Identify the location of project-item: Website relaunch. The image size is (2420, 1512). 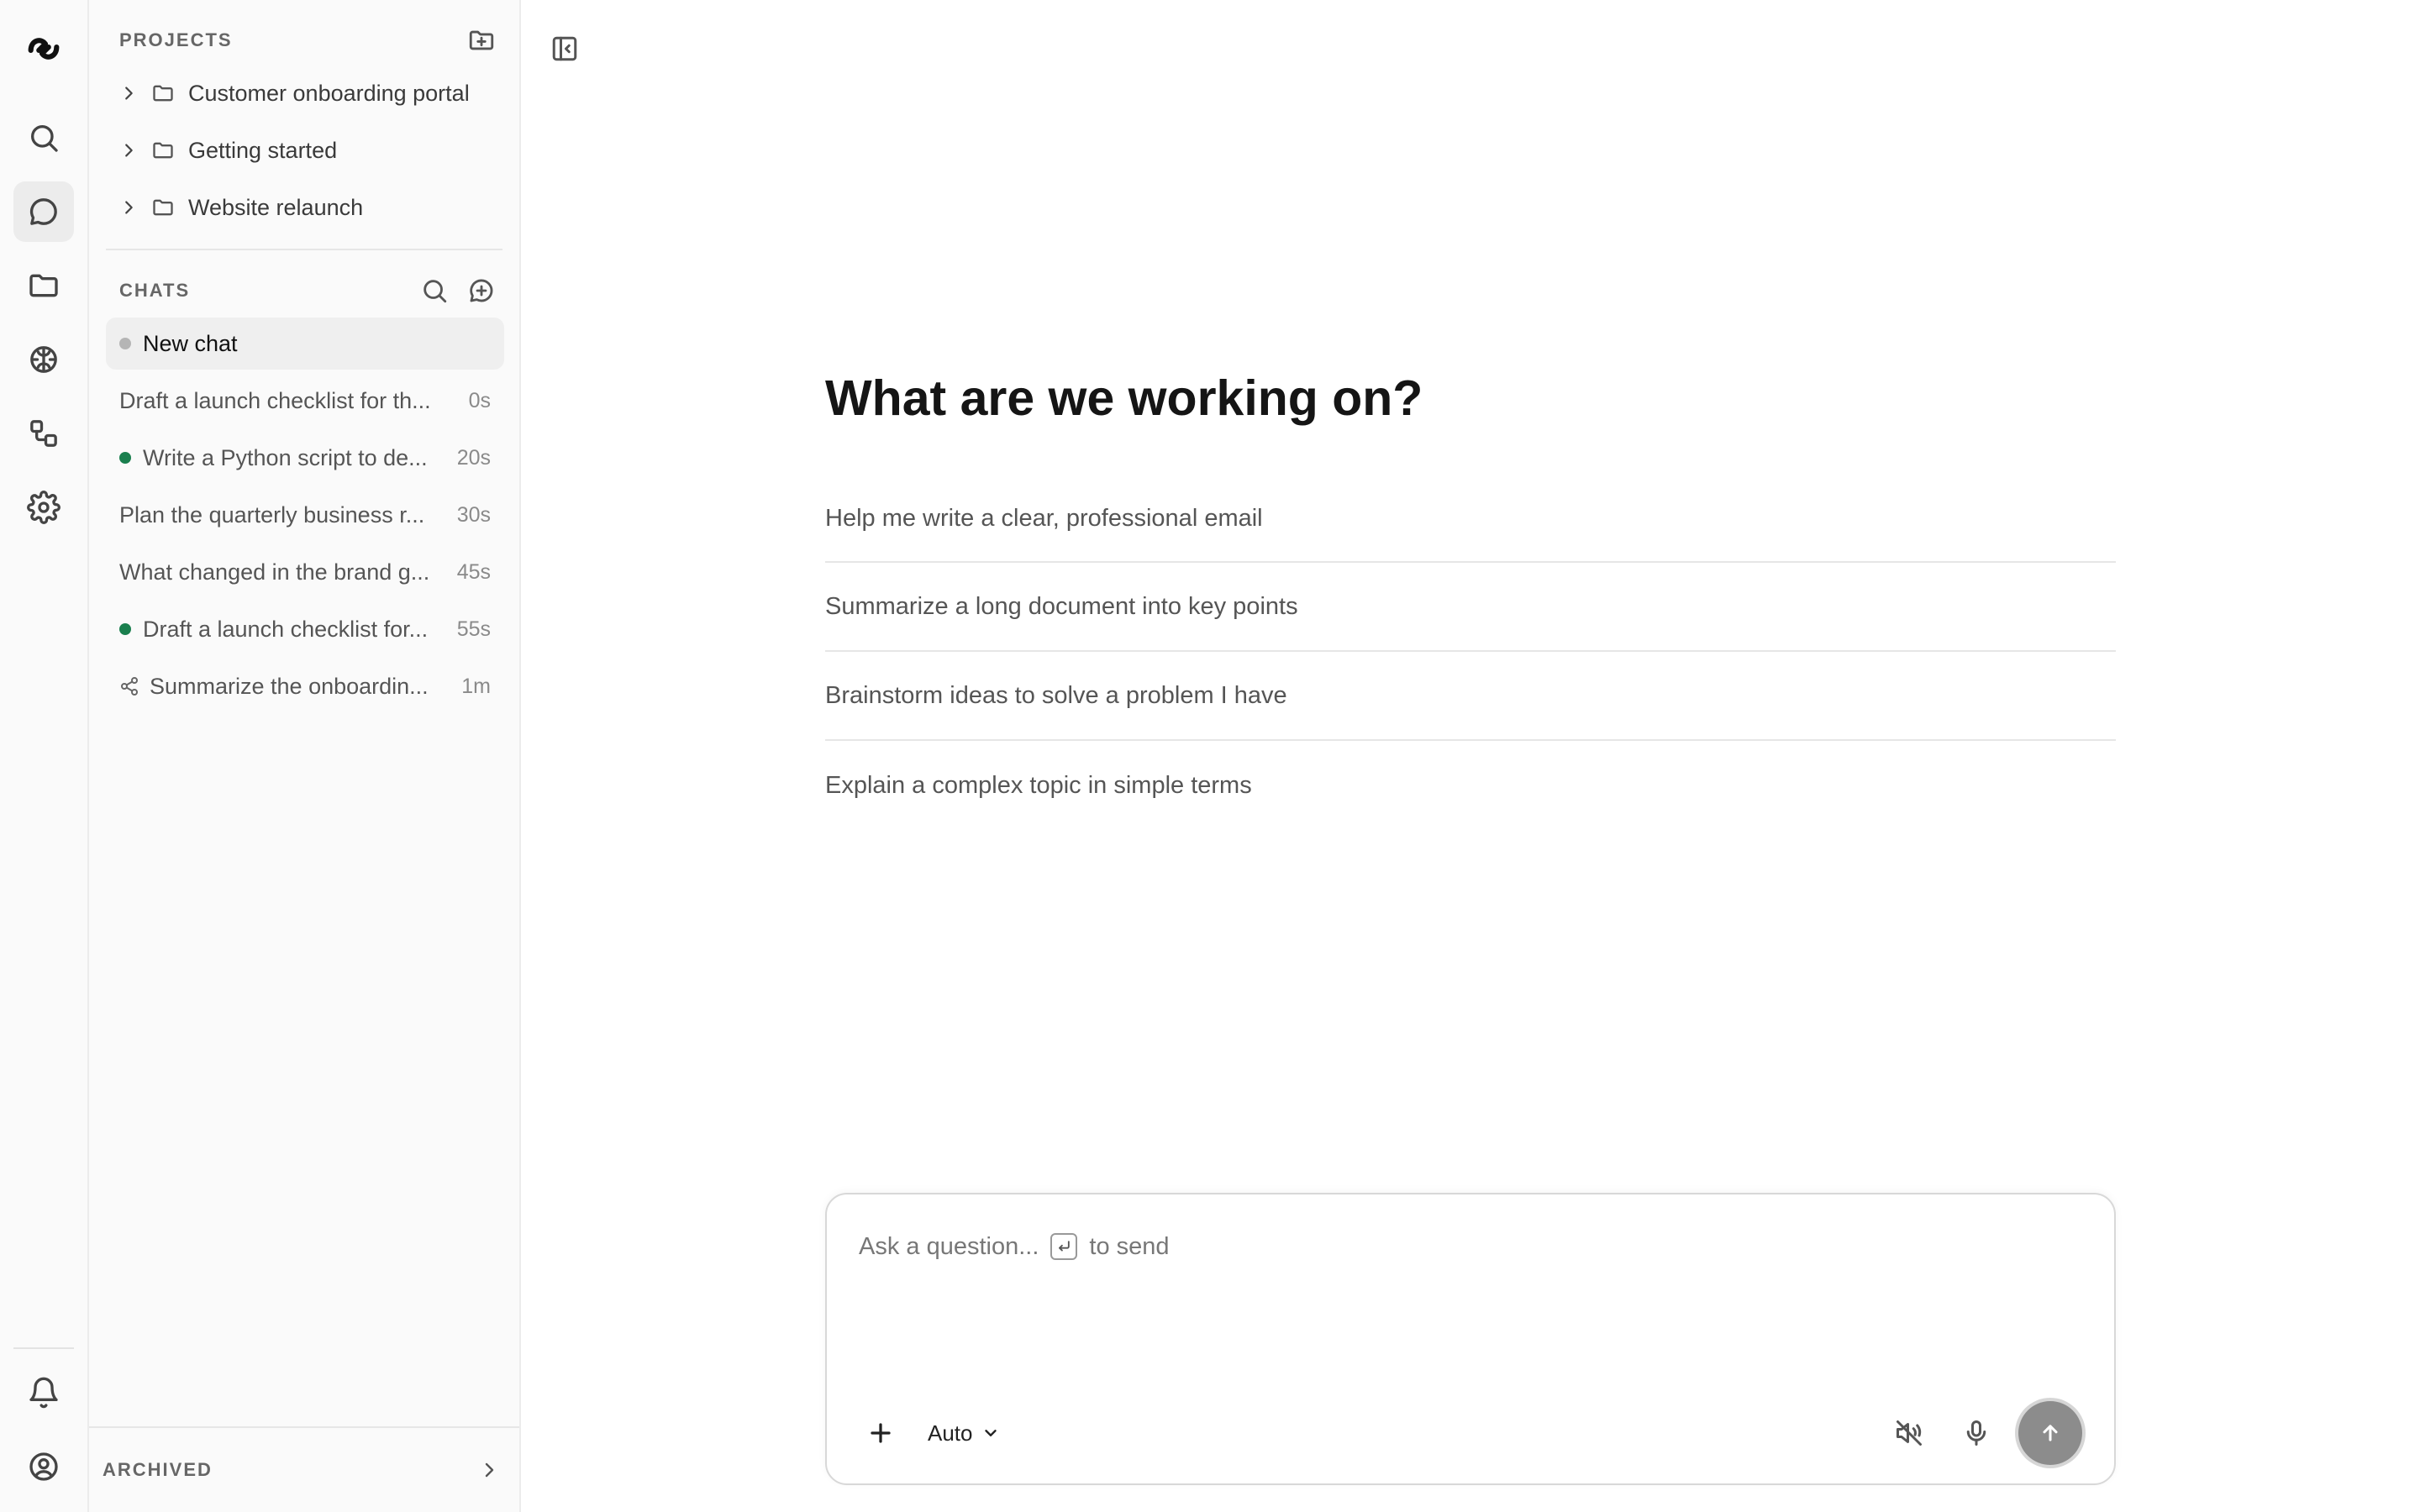
(307, 207).